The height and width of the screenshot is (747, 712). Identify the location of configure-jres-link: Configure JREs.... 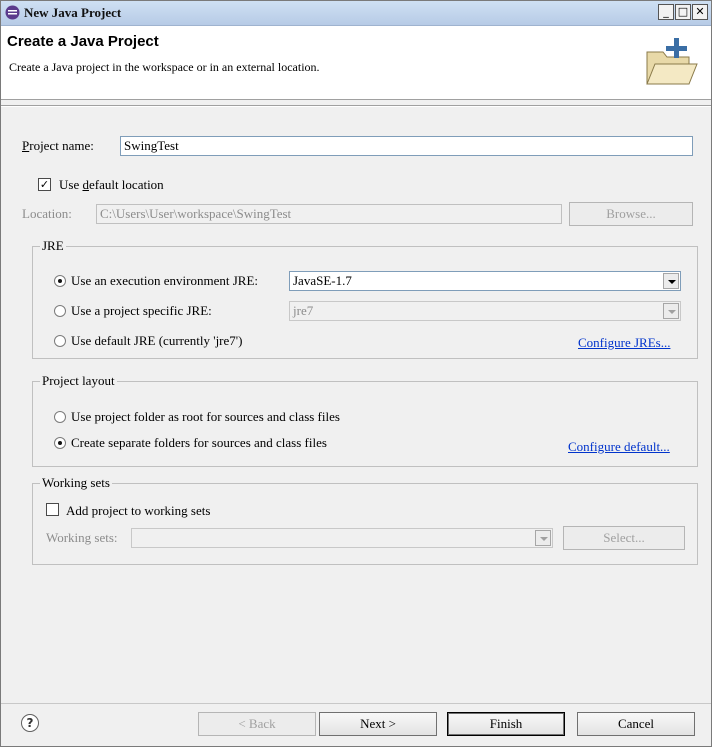
(624, 343).